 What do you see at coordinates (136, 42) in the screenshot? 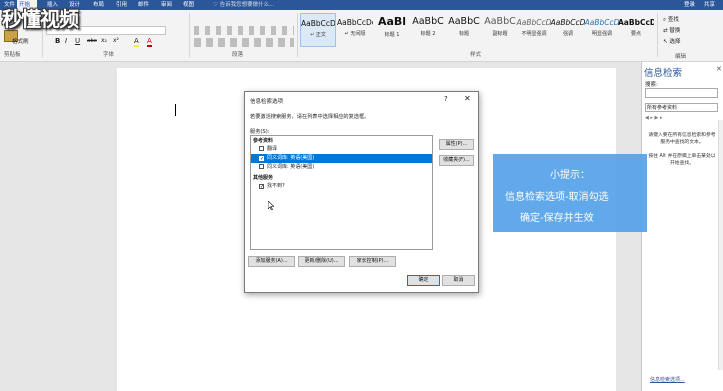
I see `highlight-button: A` at bounding box center [136, 42].